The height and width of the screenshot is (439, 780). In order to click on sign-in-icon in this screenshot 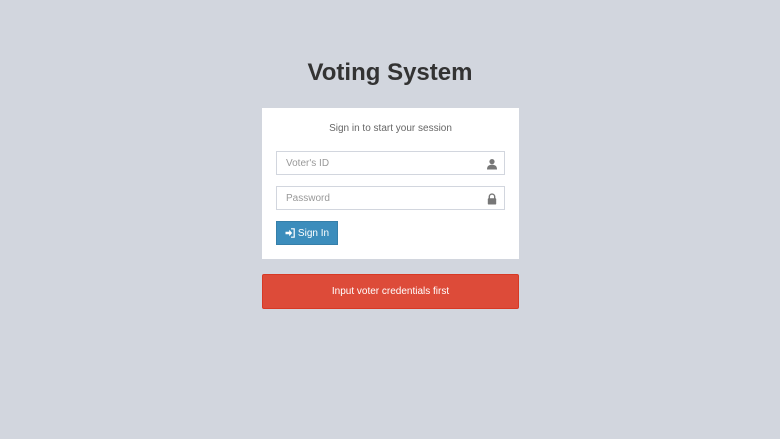, I will do `click(290, 233)`.